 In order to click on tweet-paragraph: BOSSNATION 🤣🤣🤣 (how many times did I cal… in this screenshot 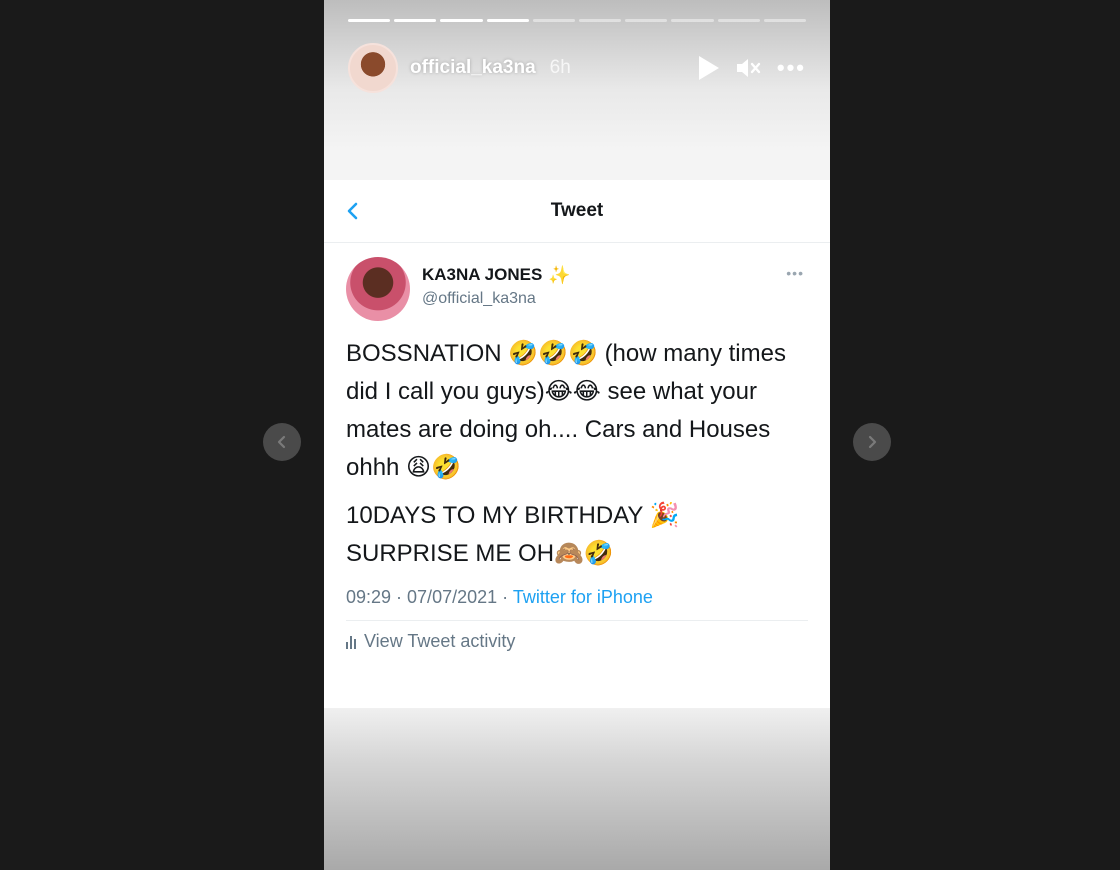, I will do `click(566, 410)`.